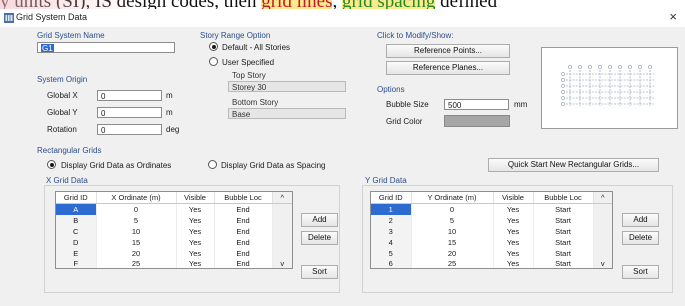 The width and height of the screenshot is (685, 306). Describe the element at coordinates (136, 263) in the screenshot. I see `x-cell-ordinate: 25` at that location.